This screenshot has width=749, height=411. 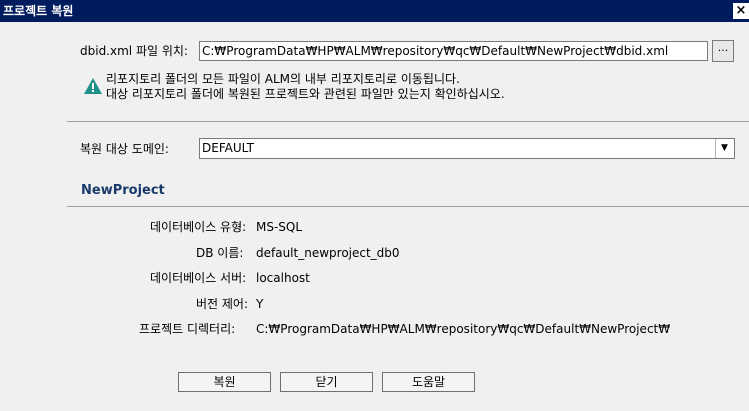 I want to click on db-name-label: DB 이름:, so click(x=220, y=253).